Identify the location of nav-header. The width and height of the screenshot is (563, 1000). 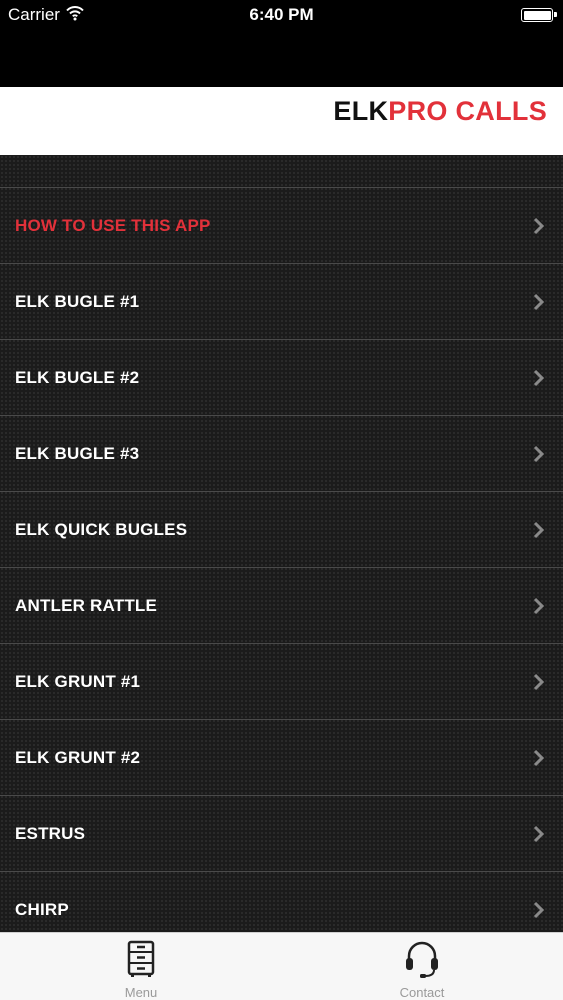
(281, 58).